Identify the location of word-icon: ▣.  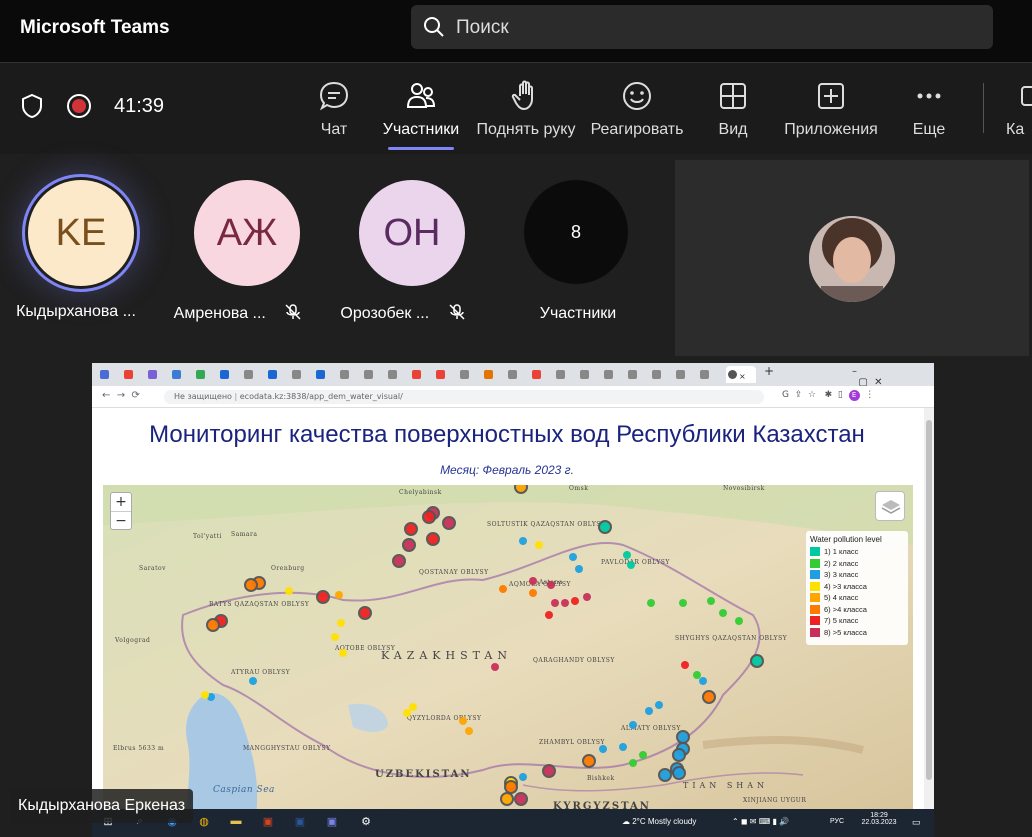
(300, 823).